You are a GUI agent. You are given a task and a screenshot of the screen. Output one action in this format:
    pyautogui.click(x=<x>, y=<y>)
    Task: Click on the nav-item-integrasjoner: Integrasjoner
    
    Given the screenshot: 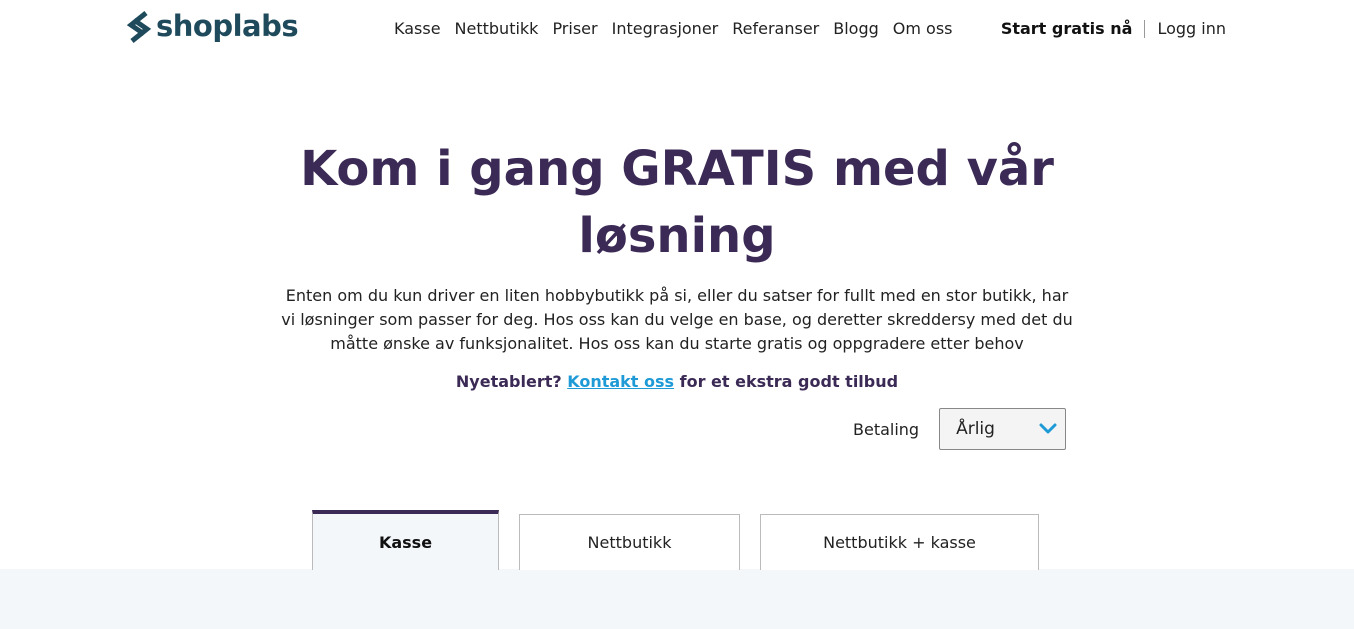 What is the action you would take?
    pyautogui.click(x=665, y=29)
    